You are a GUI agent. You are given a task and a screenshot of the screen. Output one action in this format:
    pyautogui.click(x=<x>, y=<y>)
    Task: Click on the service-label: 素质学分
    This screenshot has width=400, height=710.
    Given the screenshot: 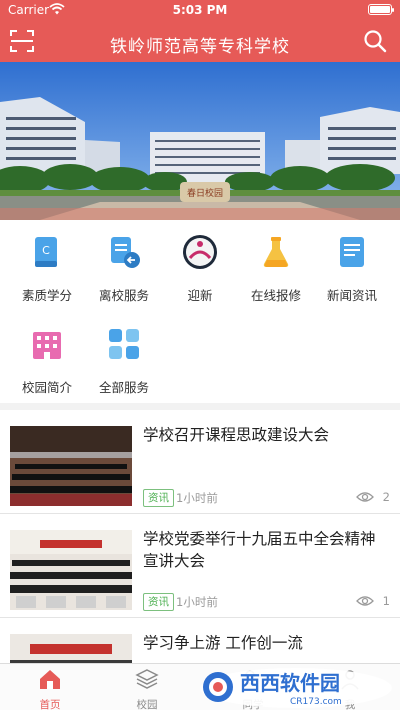 What is the action you would take?
    pyautogui.click(x=46, y=295)
    